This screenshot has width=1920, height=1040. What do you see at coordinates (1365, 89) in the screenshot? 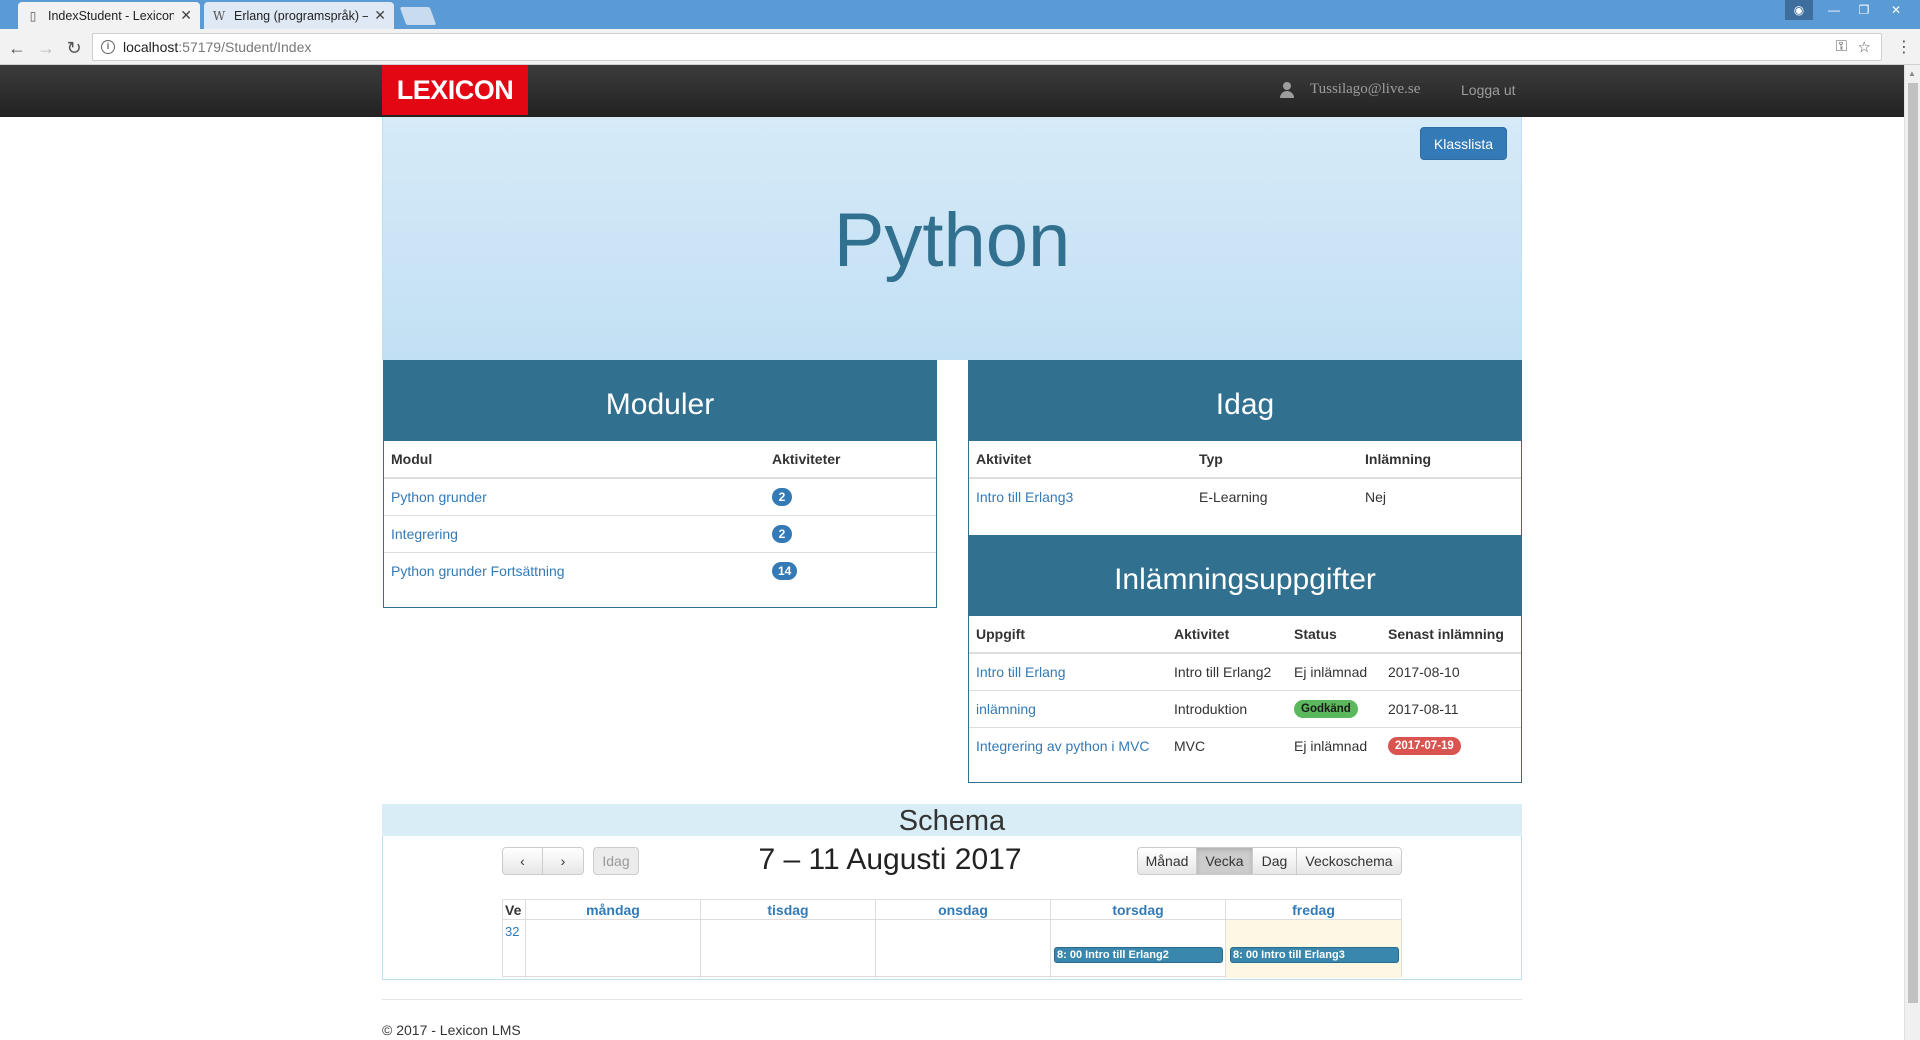
I see `user-email: Tussilago@live.se` at bounding box center [1365, 89].